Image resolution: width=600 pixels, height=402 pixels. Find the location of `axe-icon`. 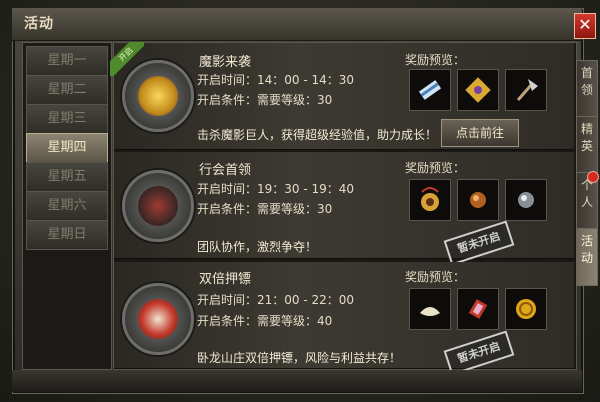

axe-icon is located at coordinates (527, 90).